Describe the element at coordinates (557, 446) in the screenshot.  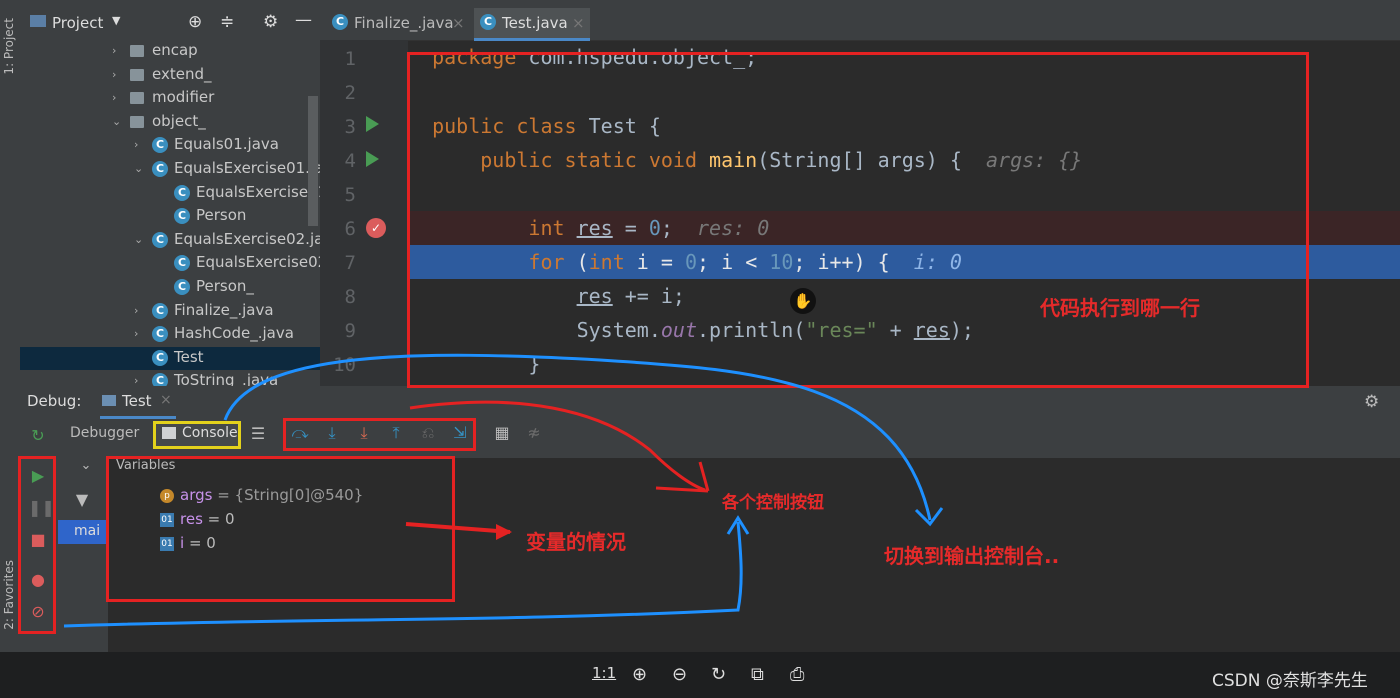
I see `controls-arrow` at that location.